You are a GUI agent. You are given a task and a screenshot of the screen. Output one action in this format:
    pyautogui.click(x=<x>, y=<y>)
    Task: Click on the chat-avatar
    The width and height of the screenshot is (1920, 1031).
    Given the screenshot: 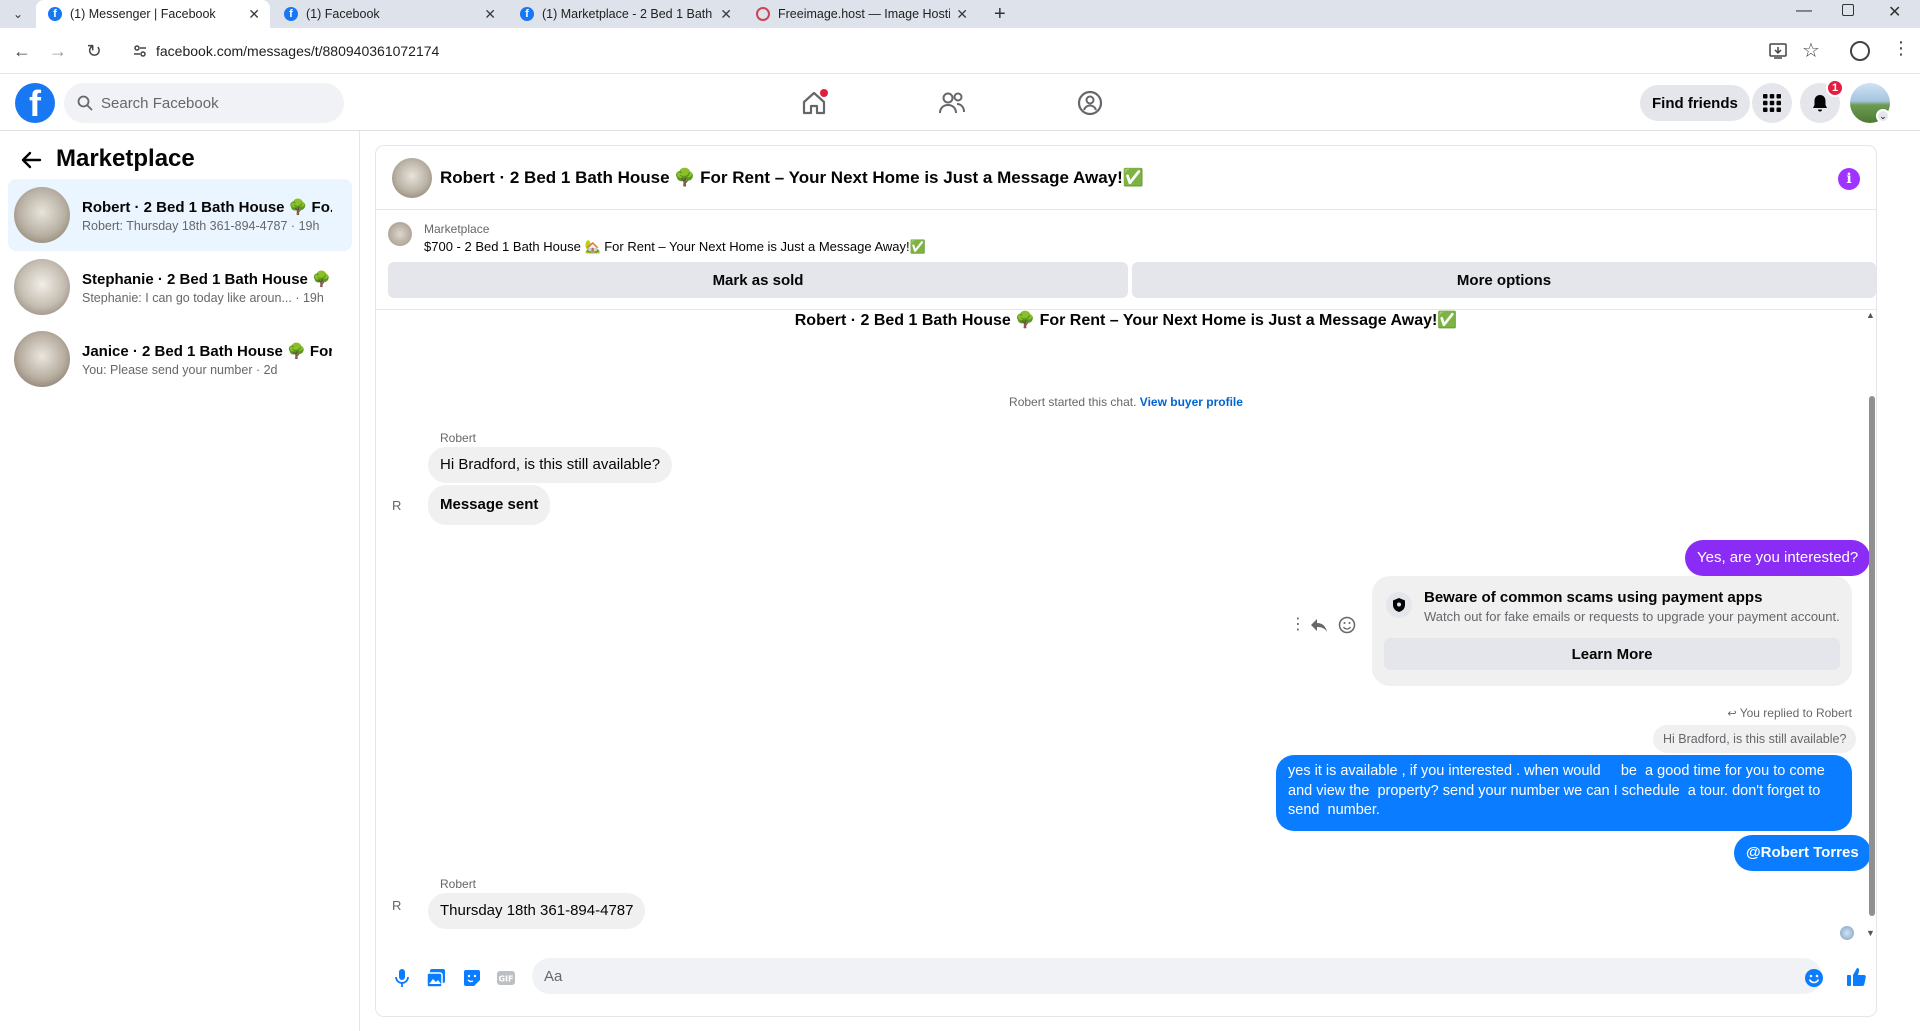 What is the action you would take?
    pyautogui.click(x=412, y=178)
    